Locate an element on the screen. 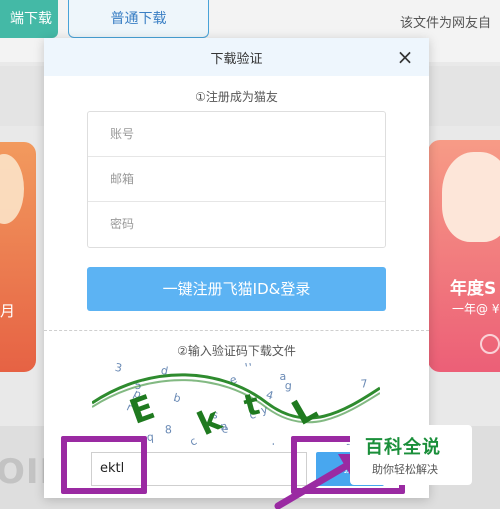 The image size is (500, 509). captcha-image: ecyagrpsqc684537nbxfhdcyer E k t L is located at coordinates (236, 404).